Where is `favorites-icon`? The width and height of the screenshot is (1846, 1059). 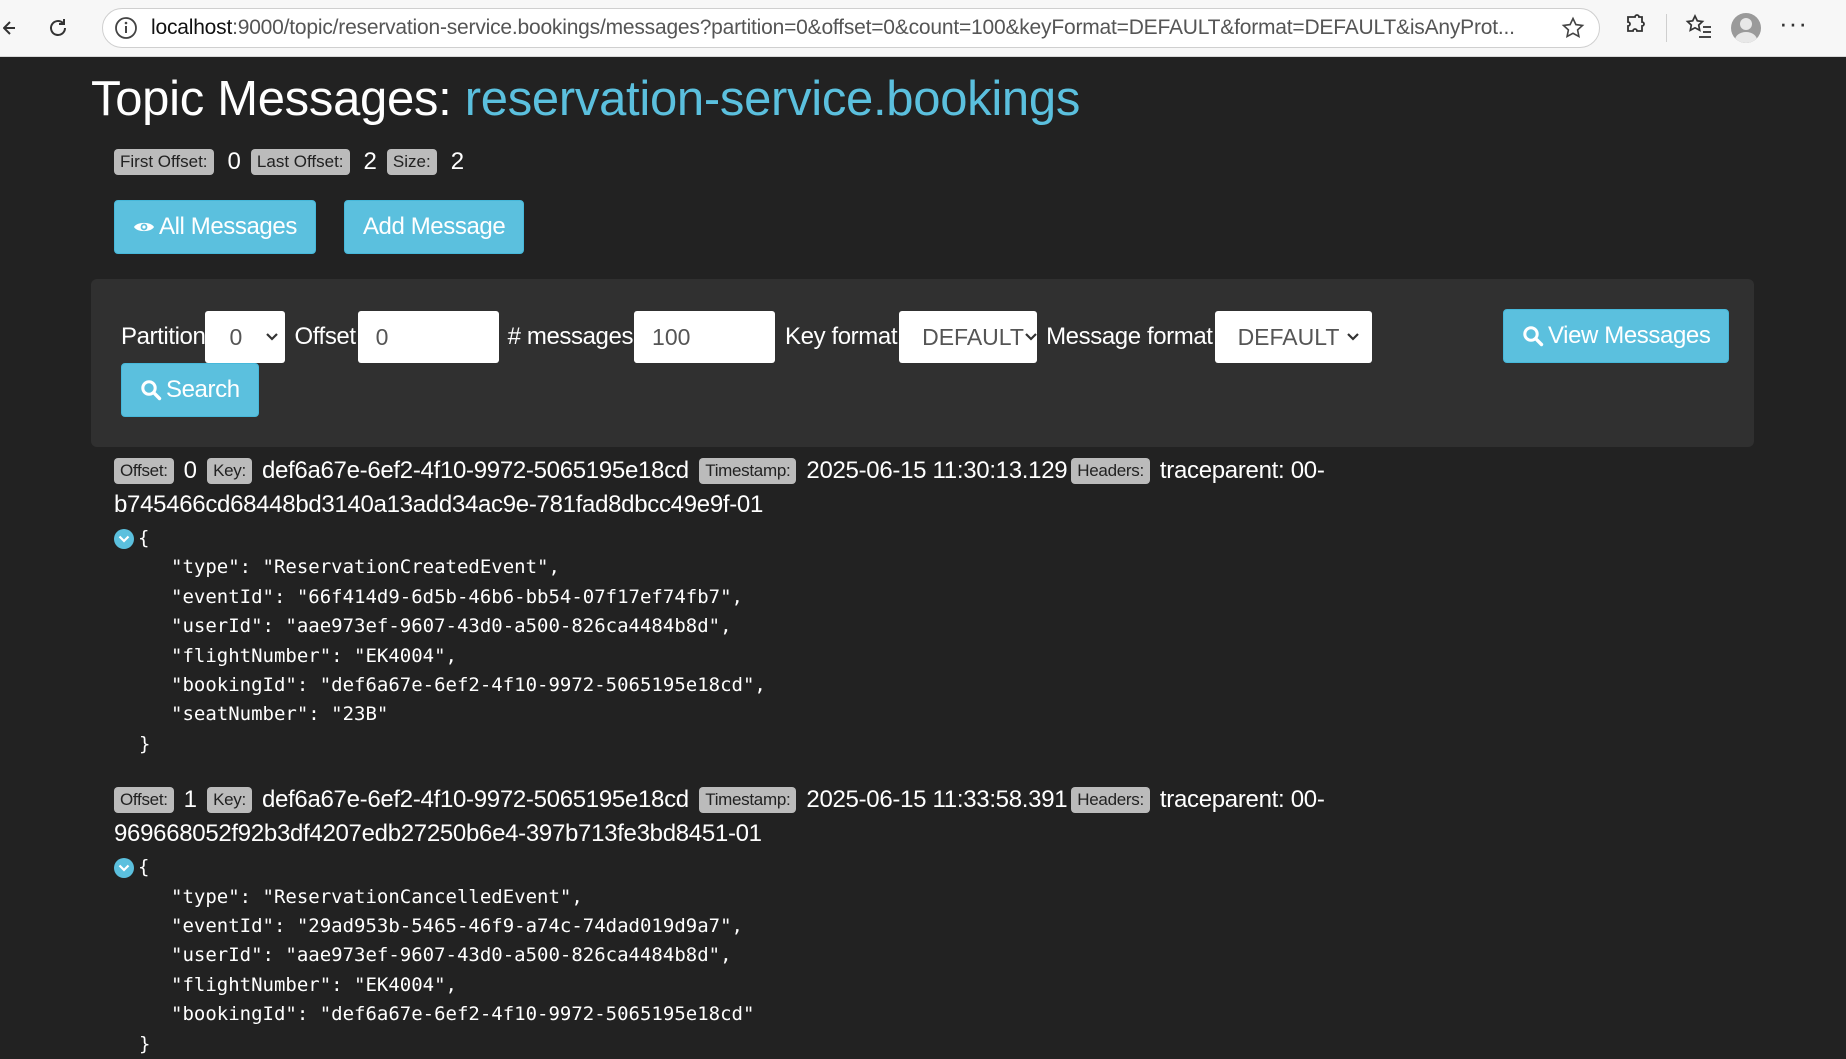 favorites-icon is located at coordinates (1699, 28).